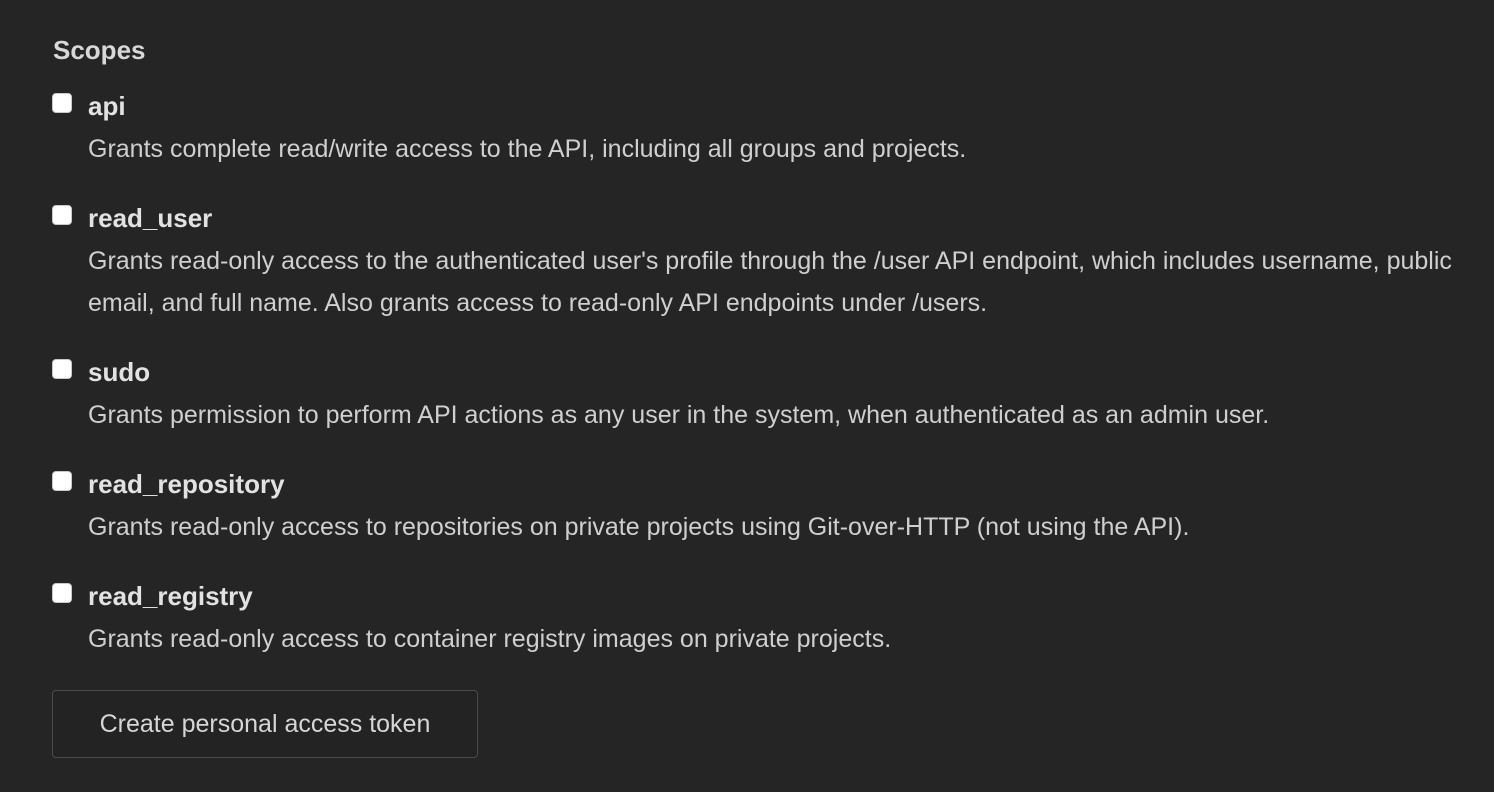 The height and width of the screenshot is (792, 1494). What do you see at coordinates (107, 106) in the screenshot?
I see `scope-name-api: api` at bounding box center [107, 106].